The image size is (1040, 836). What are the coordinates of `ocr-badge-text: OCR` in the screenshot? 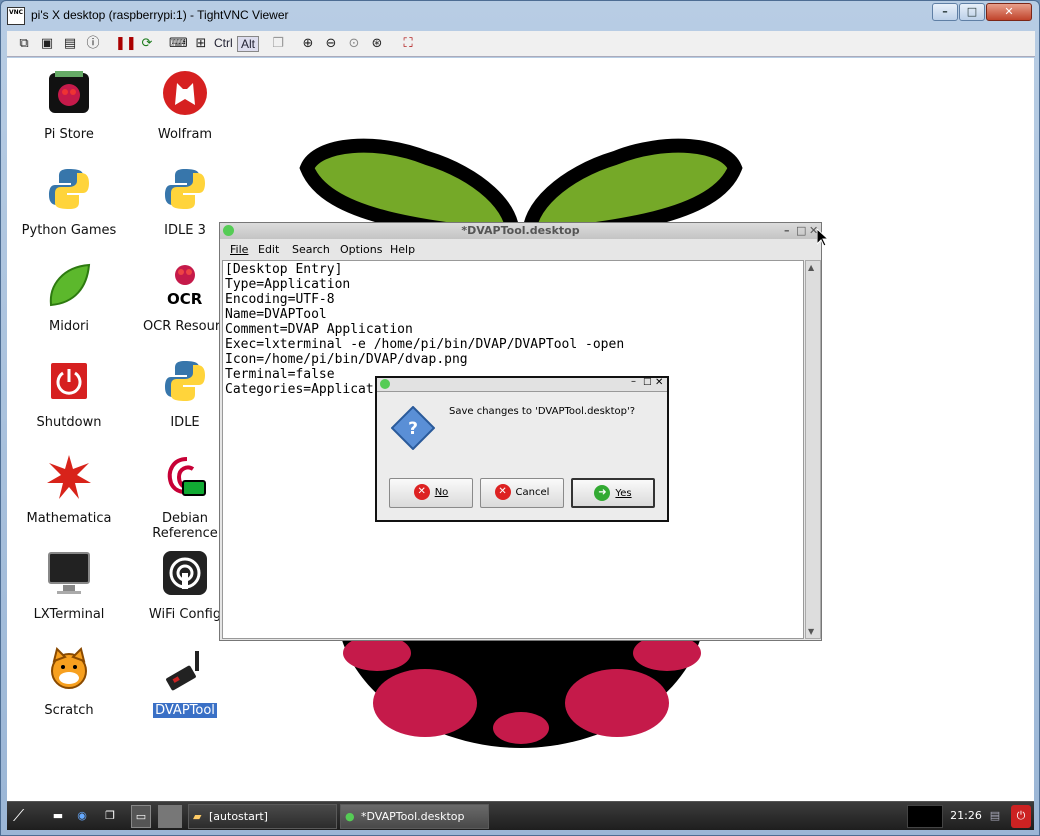 It's located at (185, 299).